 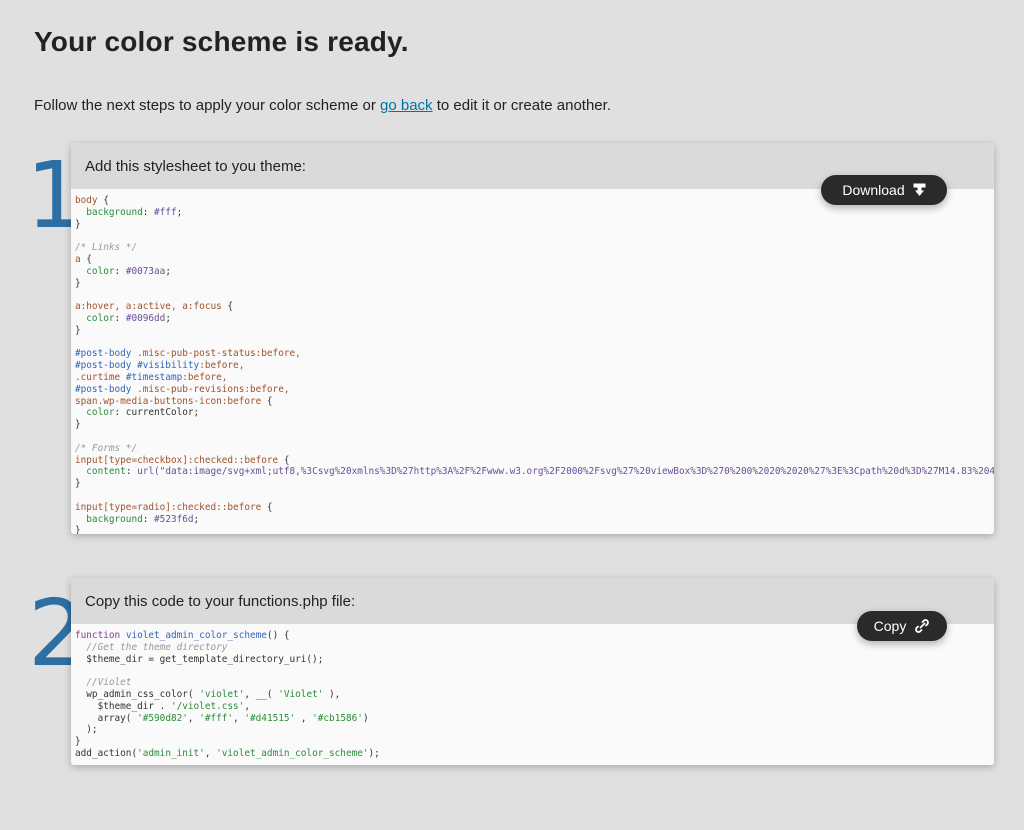 I want to click on link-icon, so click(x=922, y=626).